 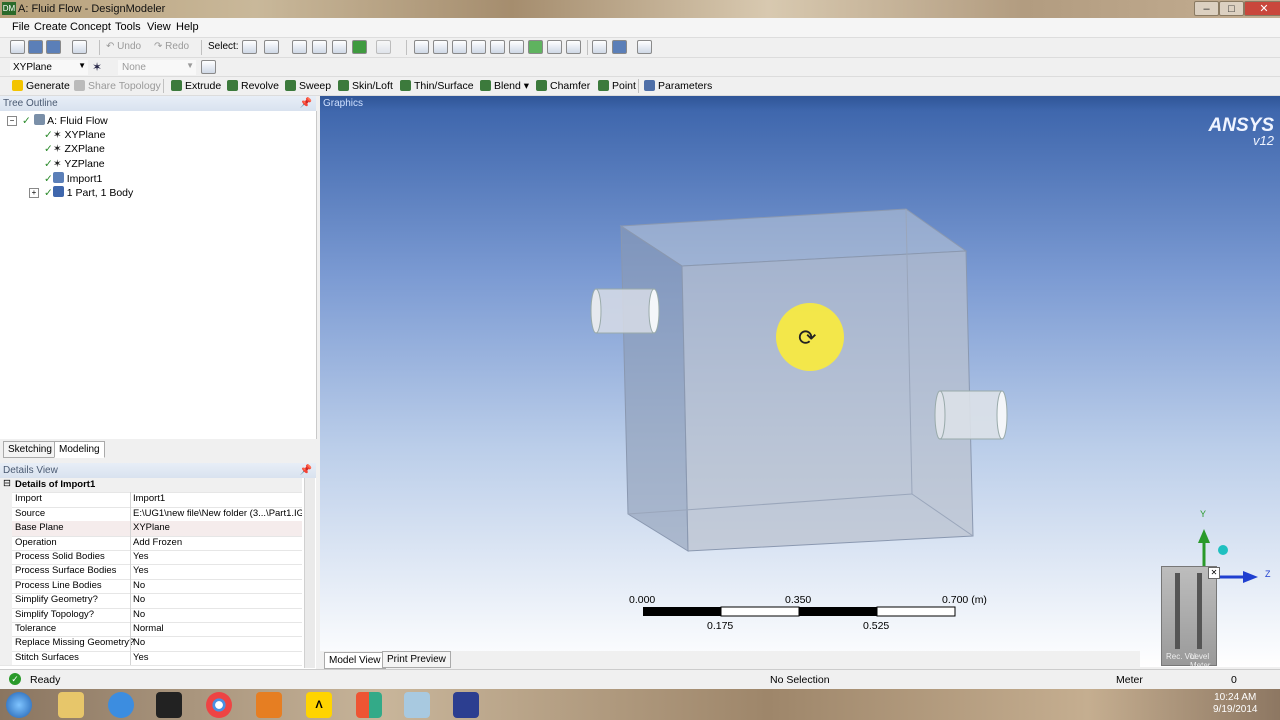 What do you see at coordinates (504, 86) in the screenshot?
I see `blend-button: Blend ▾` at bounding box center [504, 86].